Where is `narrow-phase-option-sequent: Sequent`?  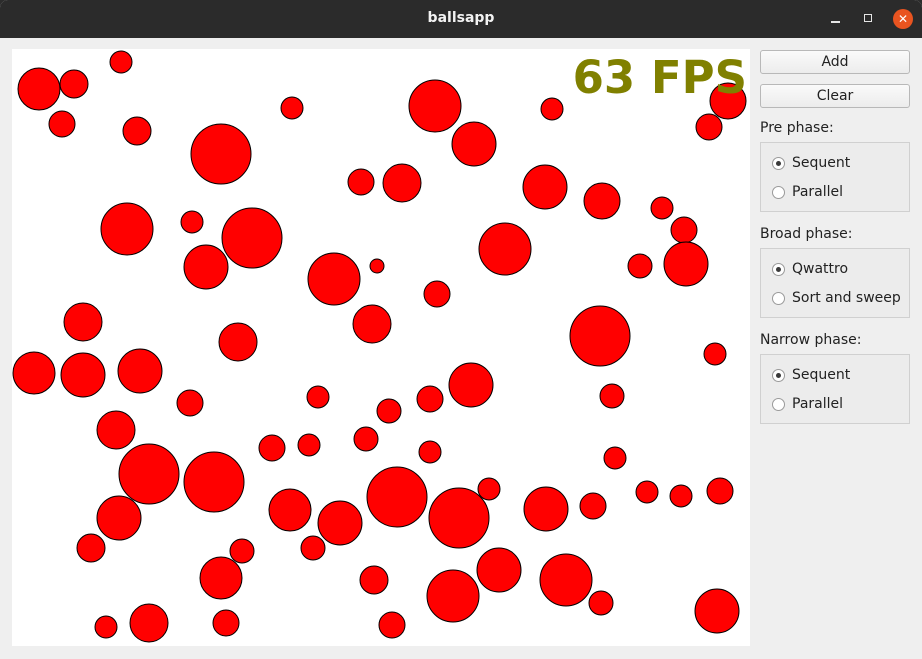 narrow-phase-option-sequent: Sequent is located at coordinates (835, 375).